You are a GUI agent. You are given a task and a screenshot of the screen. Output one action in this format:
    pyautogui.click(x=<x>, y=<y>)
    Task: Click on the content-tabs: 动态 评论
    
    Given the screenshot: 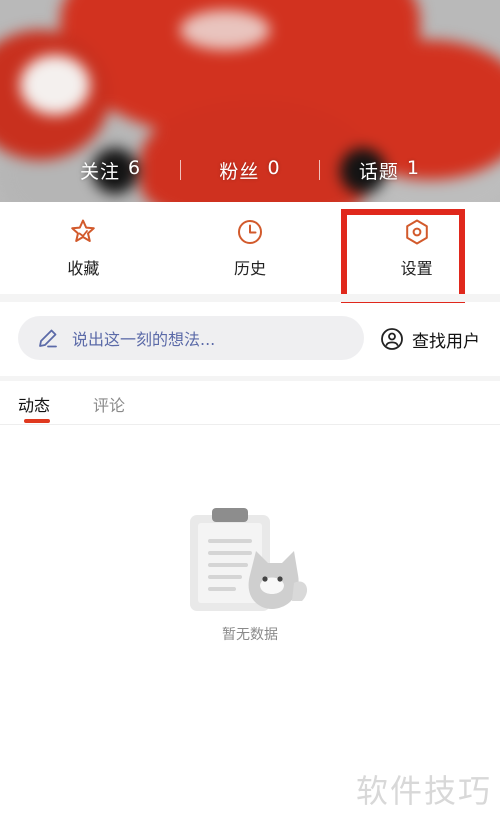 What is the action you would take?
    pyautogui.click(x=250, y=406)
    